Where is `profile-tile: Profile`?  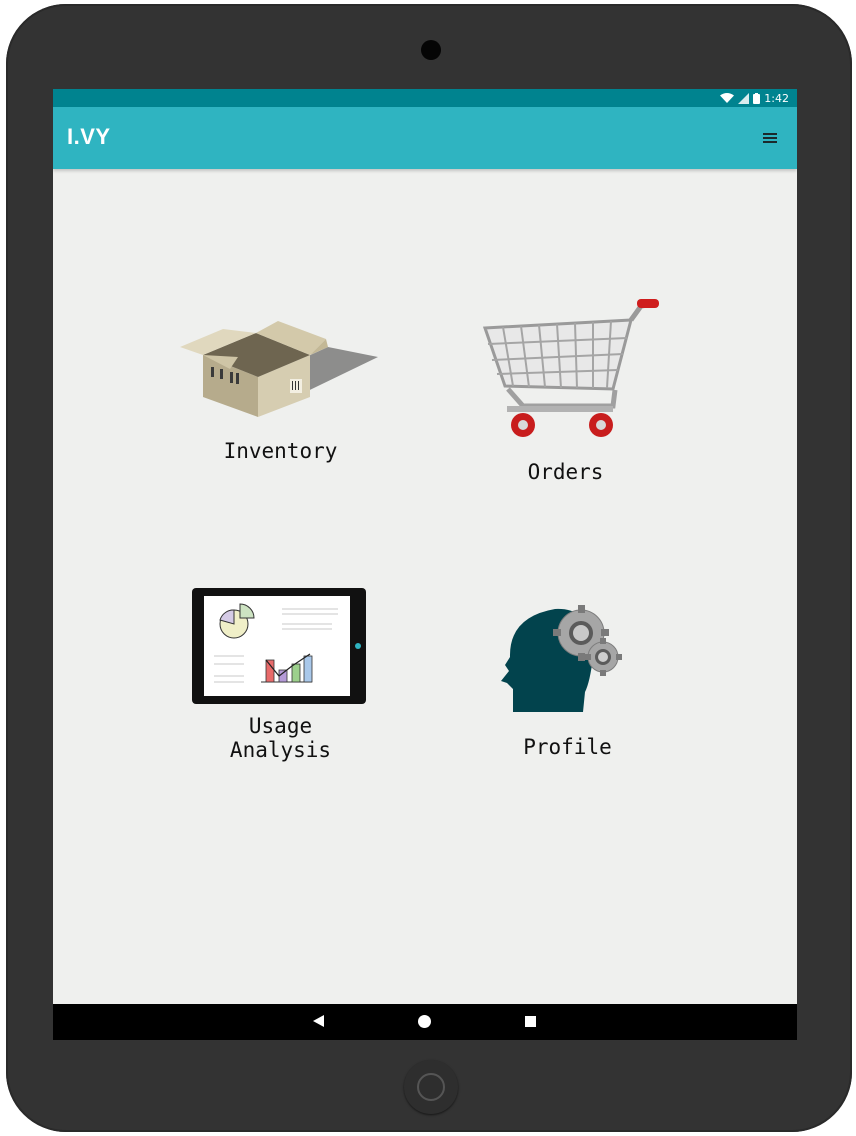 profile-tile: Profile is located at coordinates (567, 678).